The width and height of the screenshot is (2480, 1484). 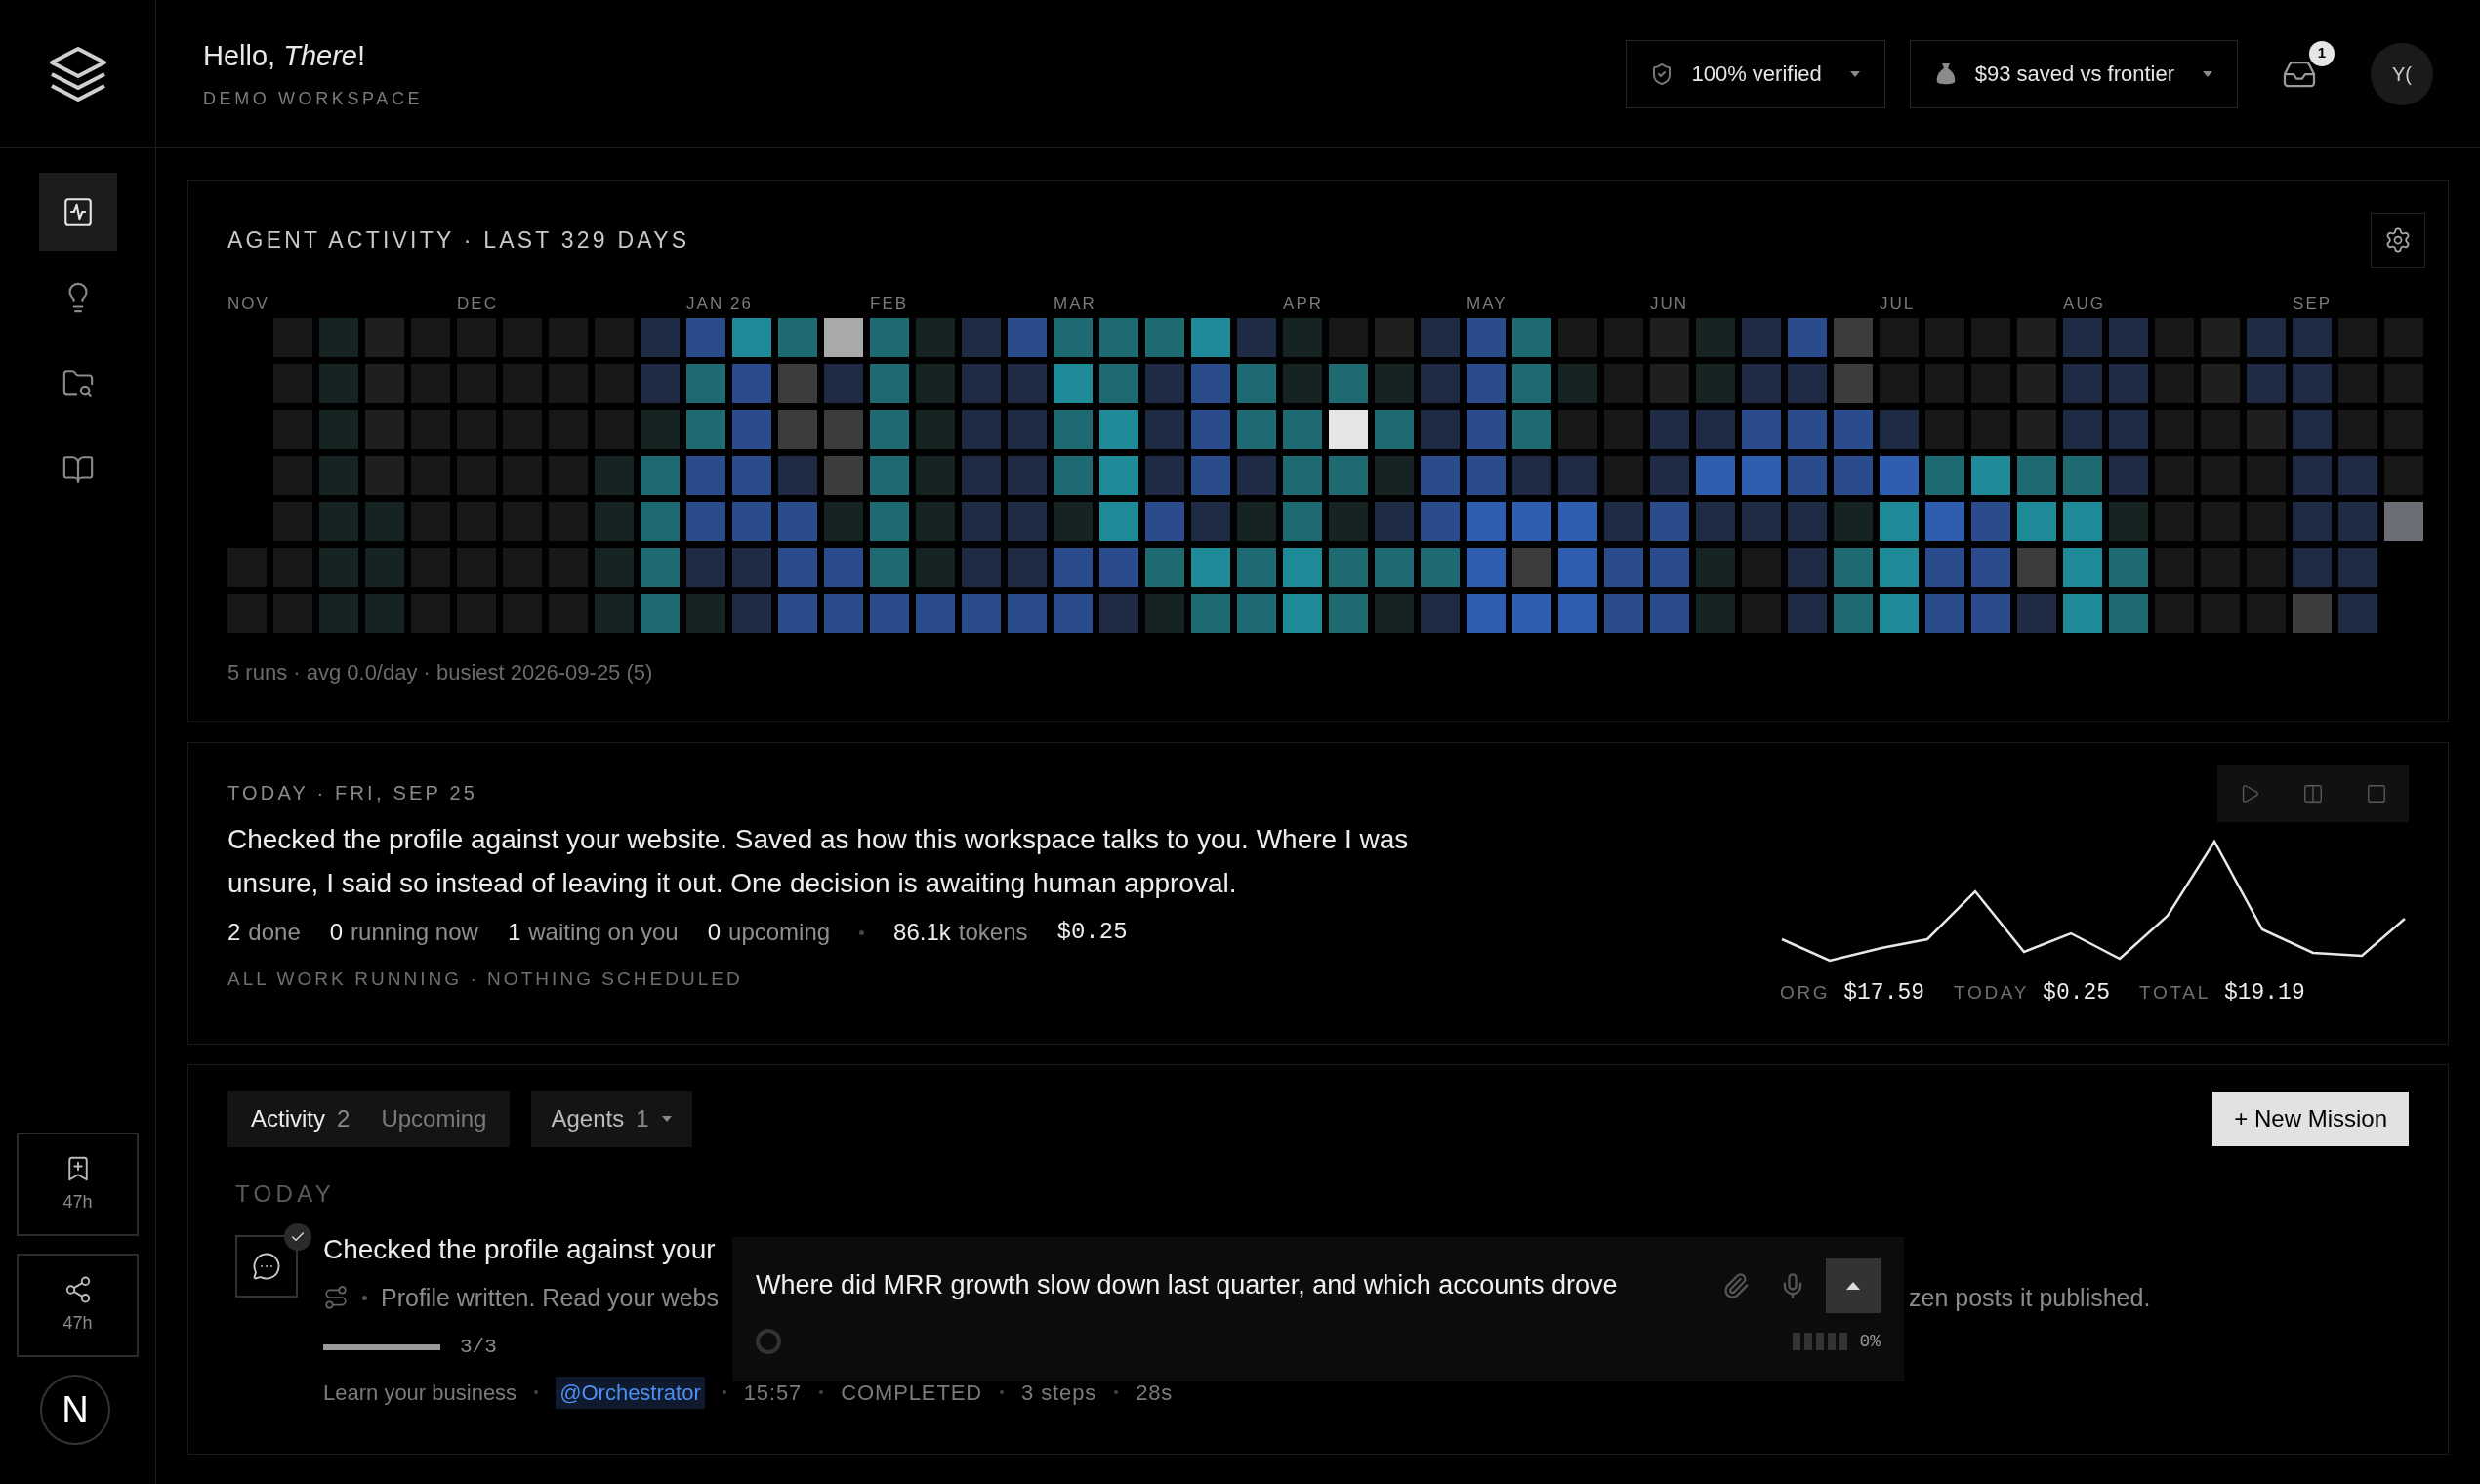 What do you see at coordinates (440, 673) in the screenshot?
I see `activity-summary: 5 runs · avg 0.0/day · busiest 2026-09-25 (5)` at bounding box center [440, 673].